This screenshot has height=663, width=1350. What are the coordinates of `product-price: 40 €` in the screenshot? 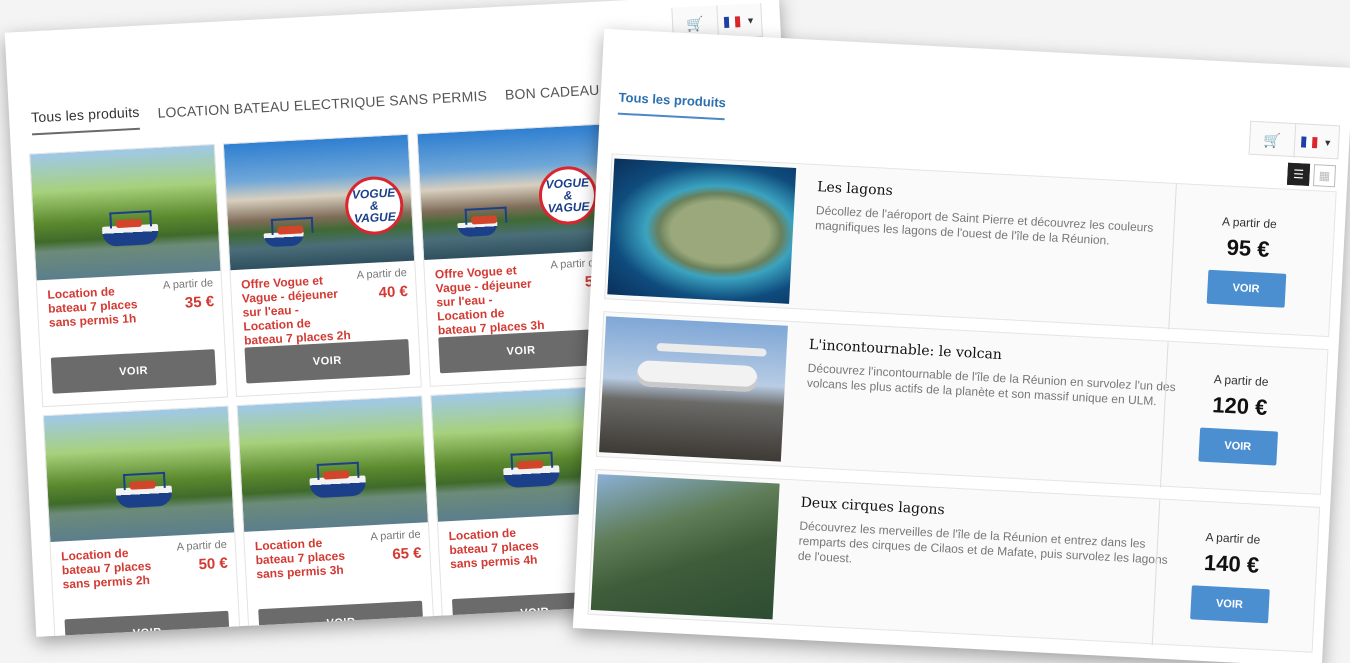 It's located at (393, 292).